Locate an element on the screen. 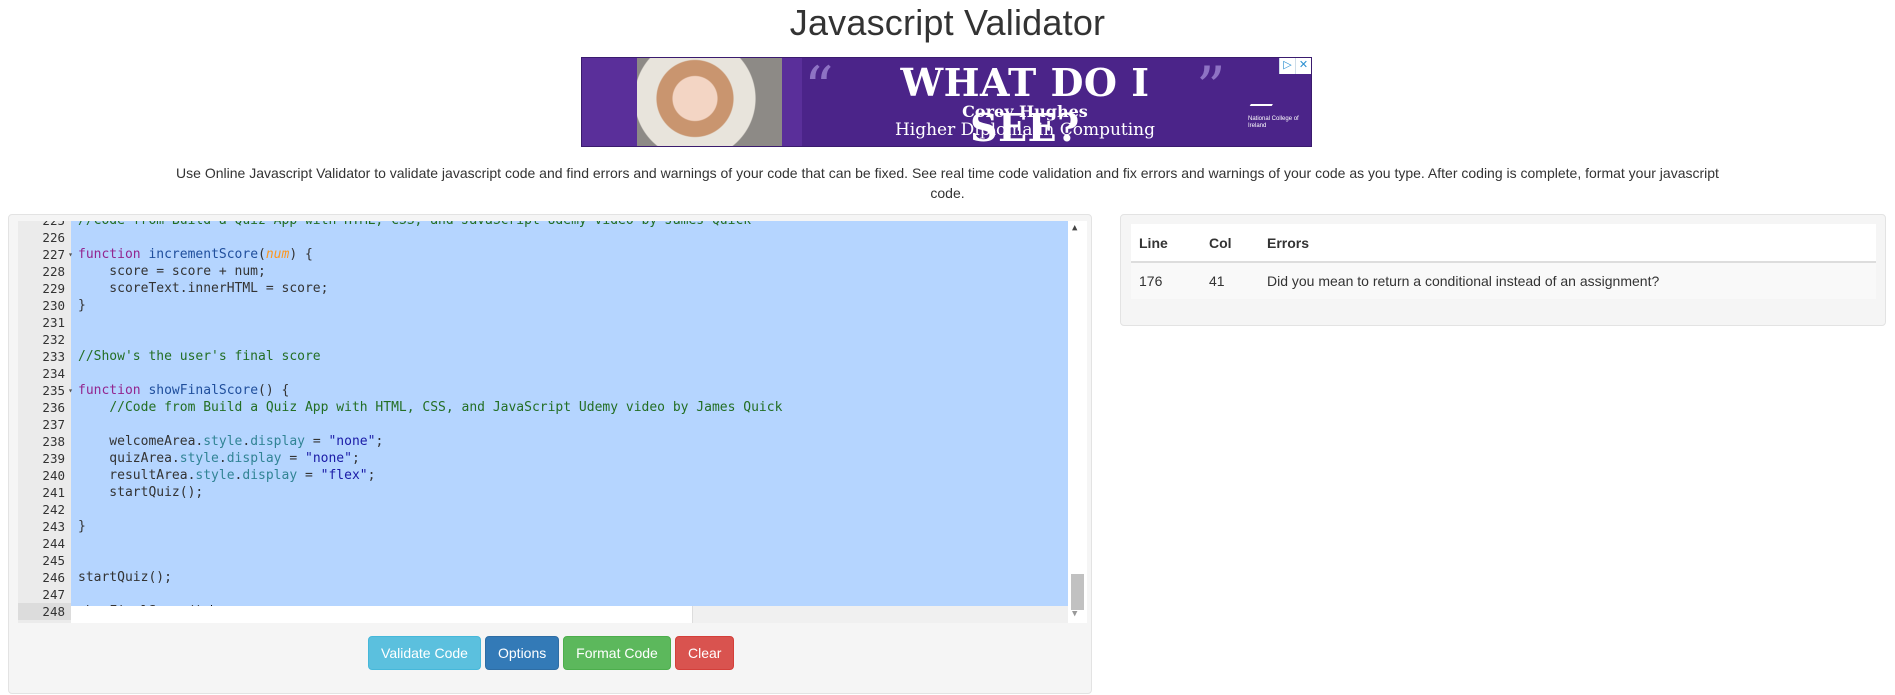 The image size is (1895, 695). code-line: 242 is located at coordinates (543, 509).